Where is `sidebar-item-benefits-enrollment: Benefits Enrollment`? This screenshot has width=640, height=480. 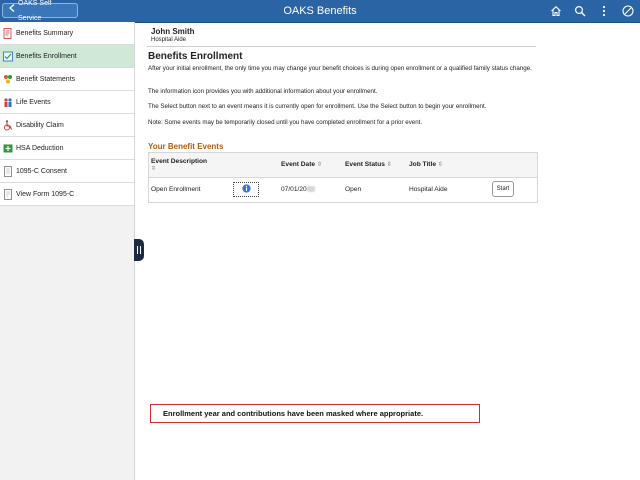 sidebar-item-benefits-enrollment: Benefits Enrollment is located at coordinates (67, 56).